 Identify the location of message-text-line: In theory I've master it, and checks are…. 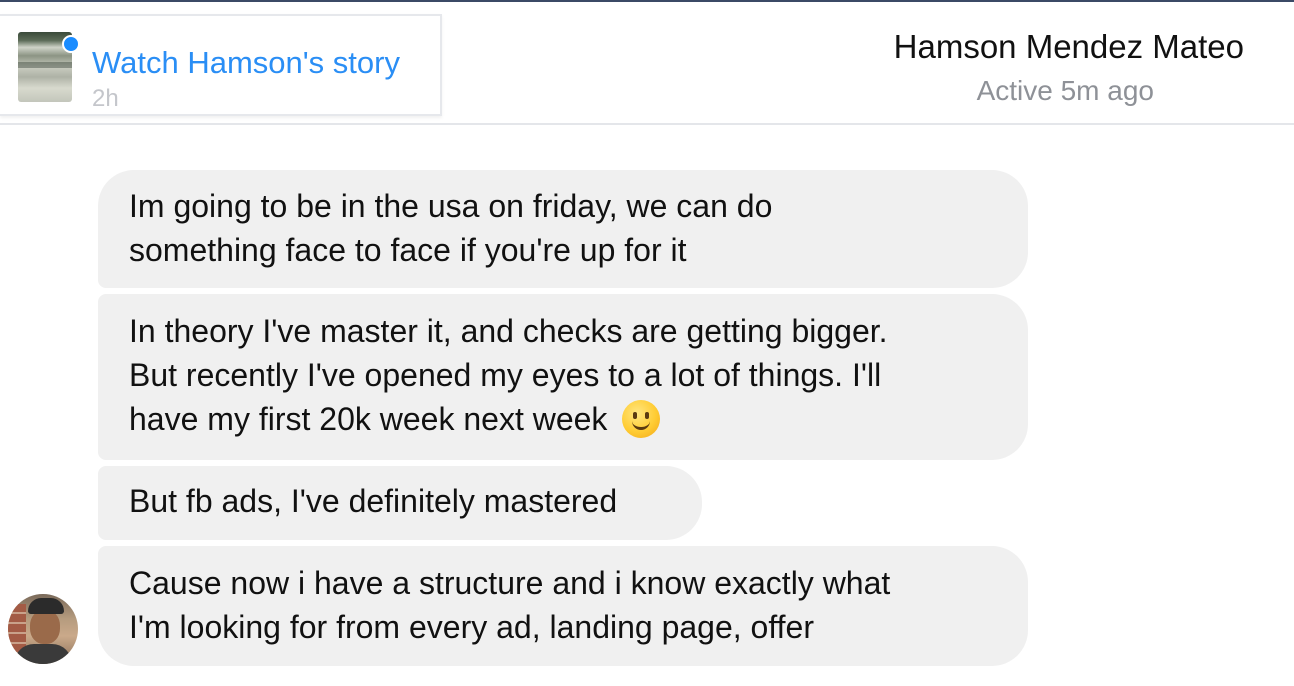
(508, 331).